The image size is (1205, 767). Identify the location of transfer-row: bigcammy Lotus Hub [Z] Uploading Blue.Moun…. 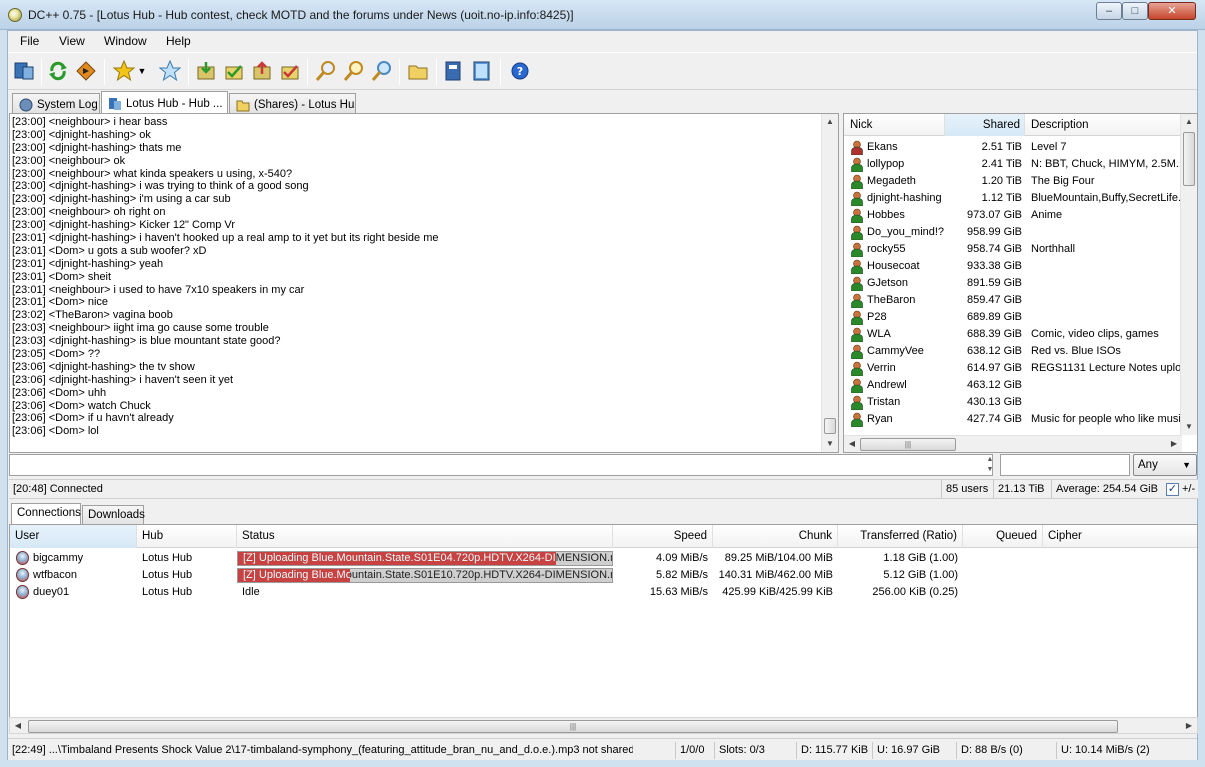
(603, 558).